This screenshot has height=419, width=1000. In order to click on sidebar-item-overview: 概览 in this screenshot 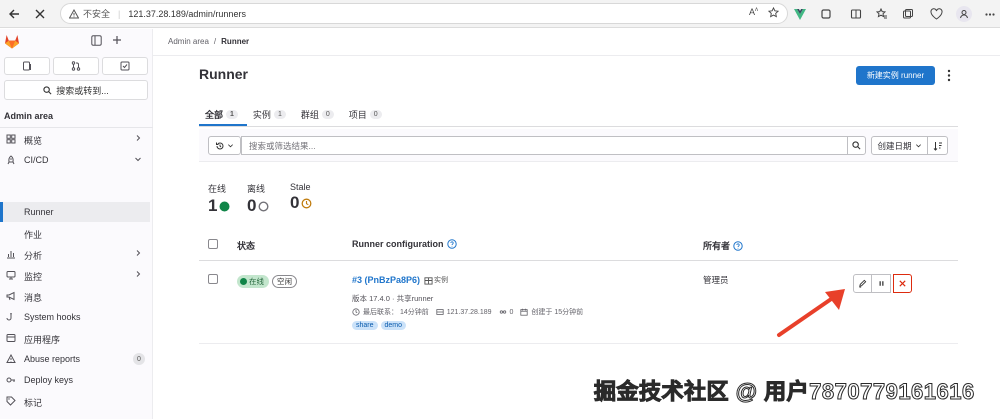, I will do `click(75, 139)`.